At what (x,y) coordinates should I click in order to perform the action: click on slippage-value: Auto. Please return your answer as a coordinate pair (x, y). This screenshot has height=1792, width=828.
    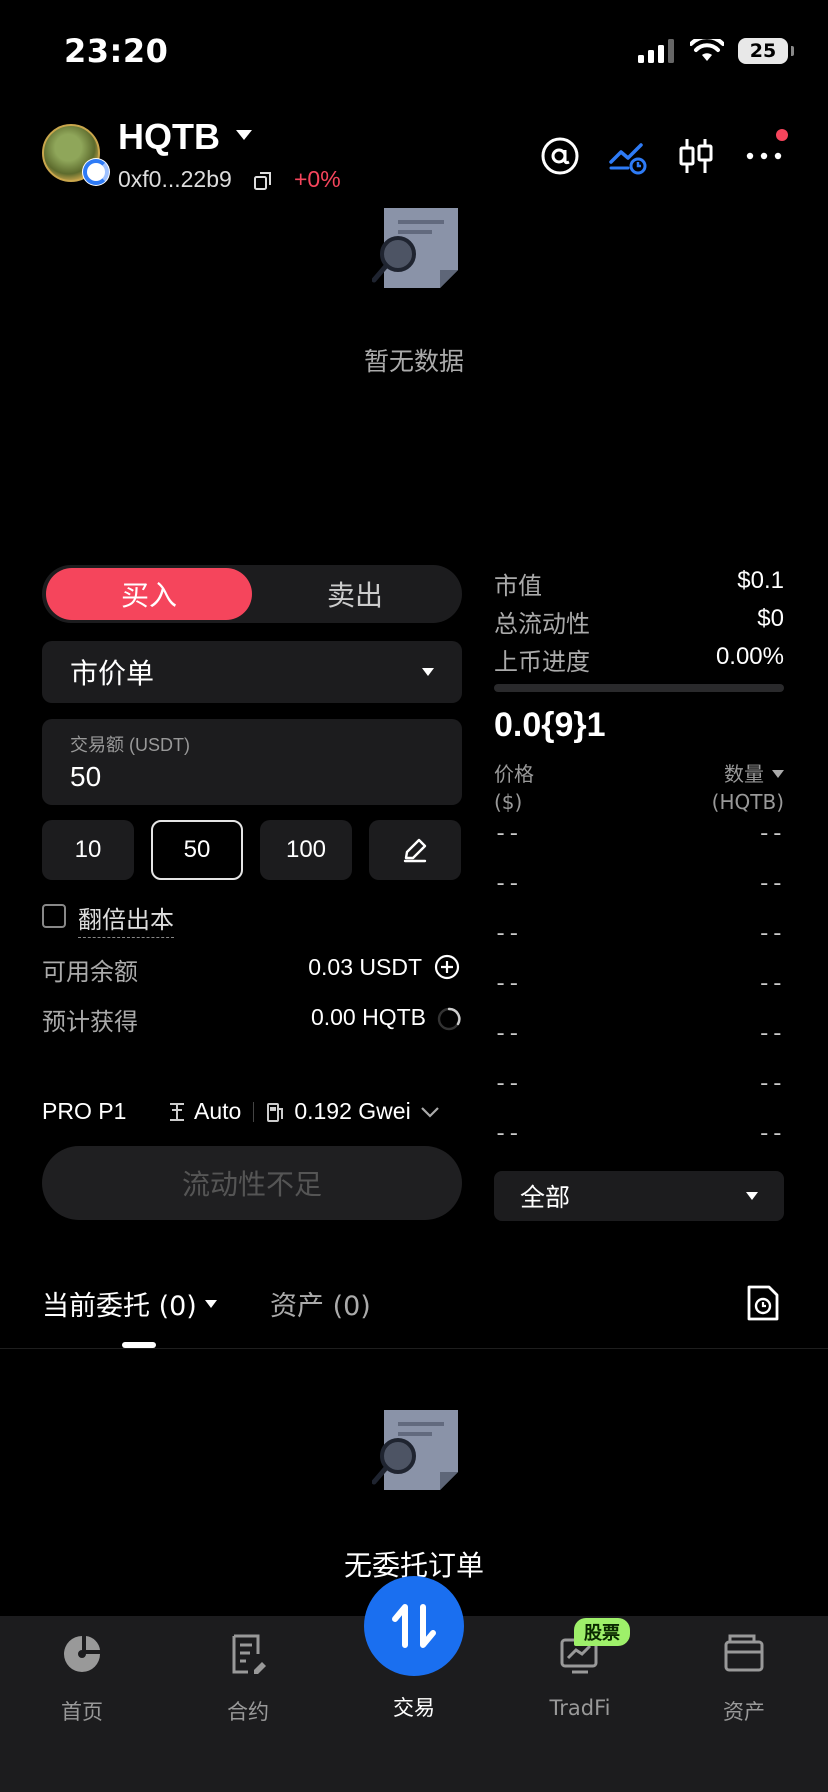
    Looking at the image, I should click on (218, 1111).